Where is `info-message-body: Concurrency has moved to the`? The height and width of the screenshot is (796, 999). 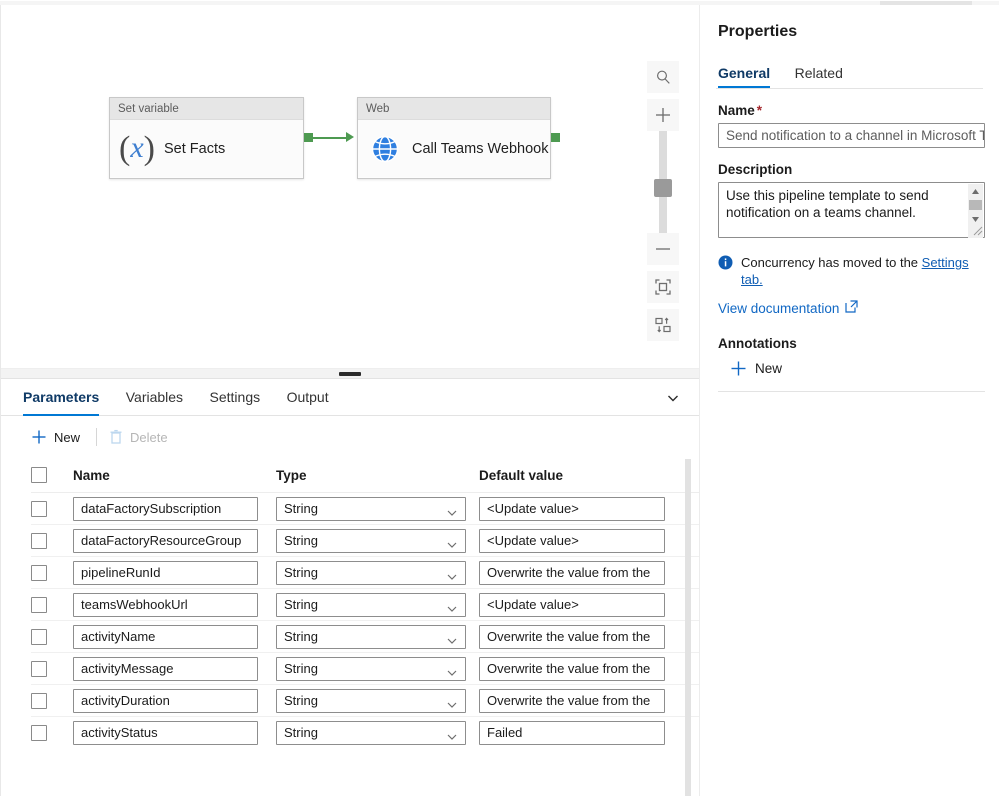
info-message-body: Concurrency has moved to the is located at coordinates (831, 262).